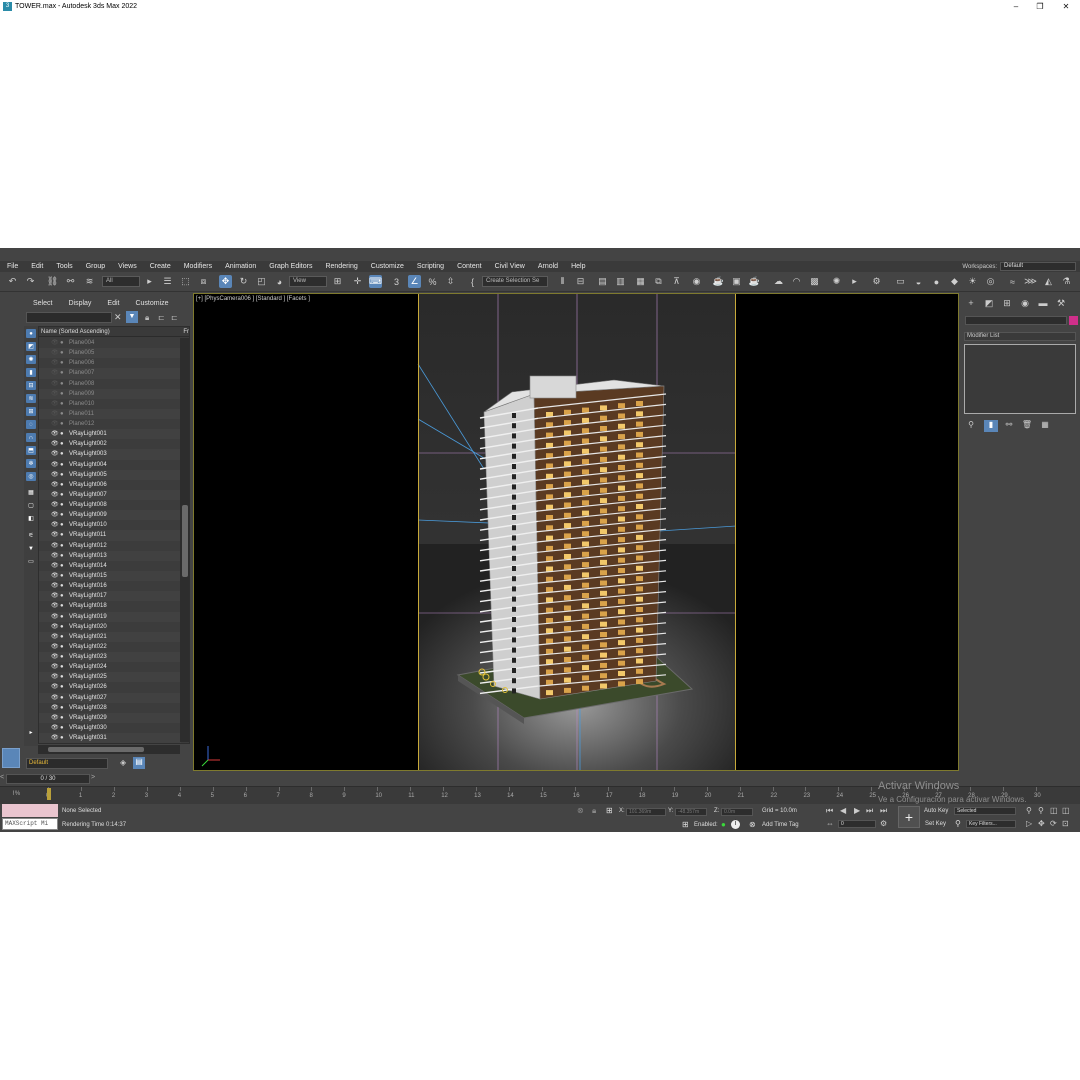  What do you see at coordinates (174, 317) in the screenshot?
I see `layer-hierarchy-icon: ⊏` at bounding box center [174, 317].